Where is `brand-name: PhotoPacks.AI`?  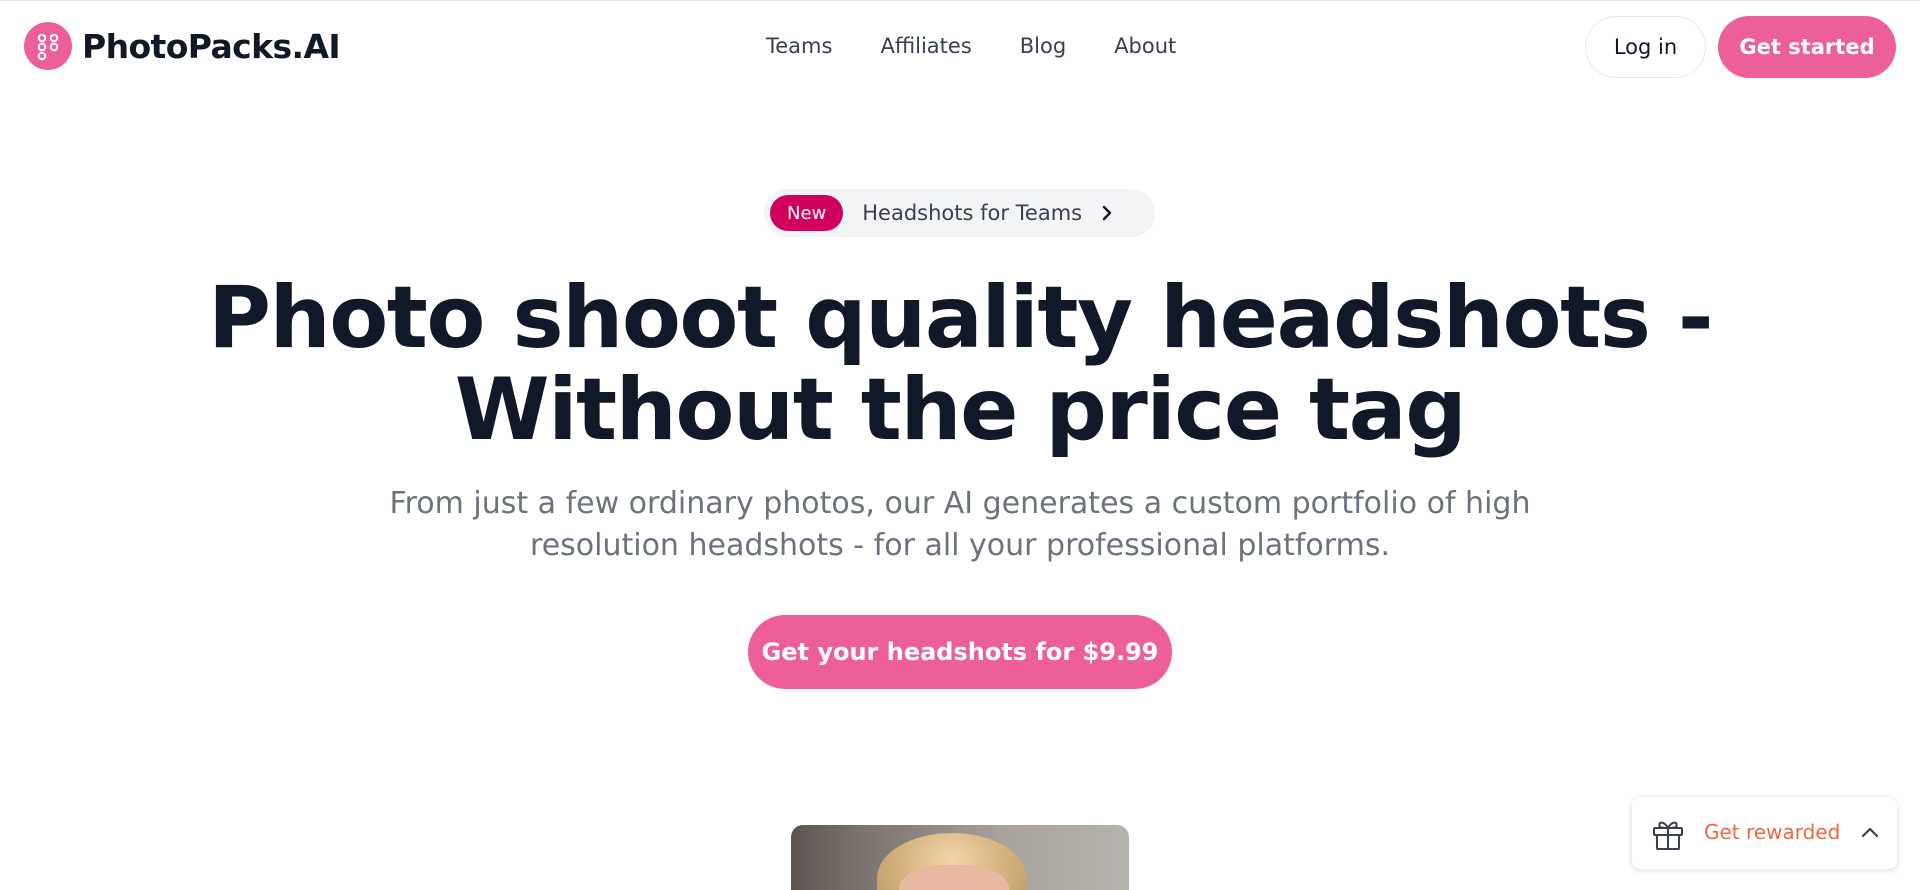 brand-name: PhotoPacks.AI is located at coordinates (211, 46).